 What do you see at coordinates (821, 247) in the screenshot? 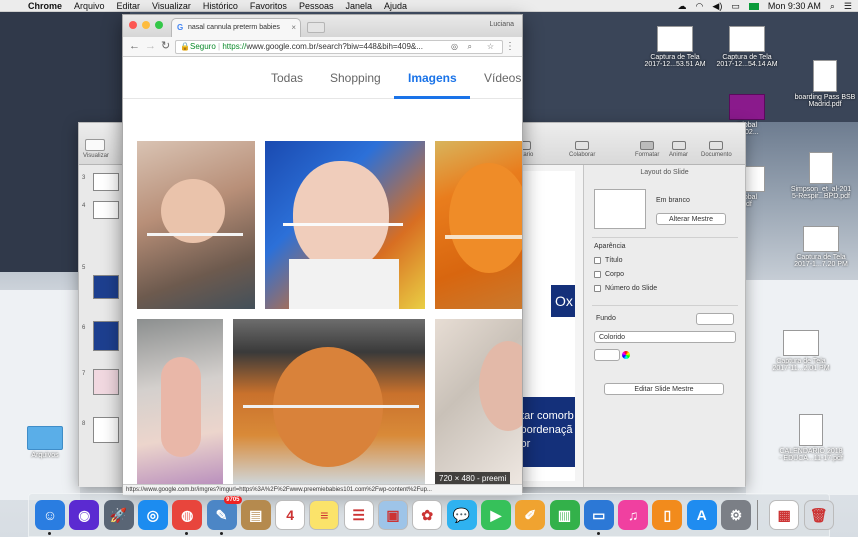
I see `desktop-file-icon: Captura de Tela 2017-1...7.20 PM` at bounding box center [821, 247].